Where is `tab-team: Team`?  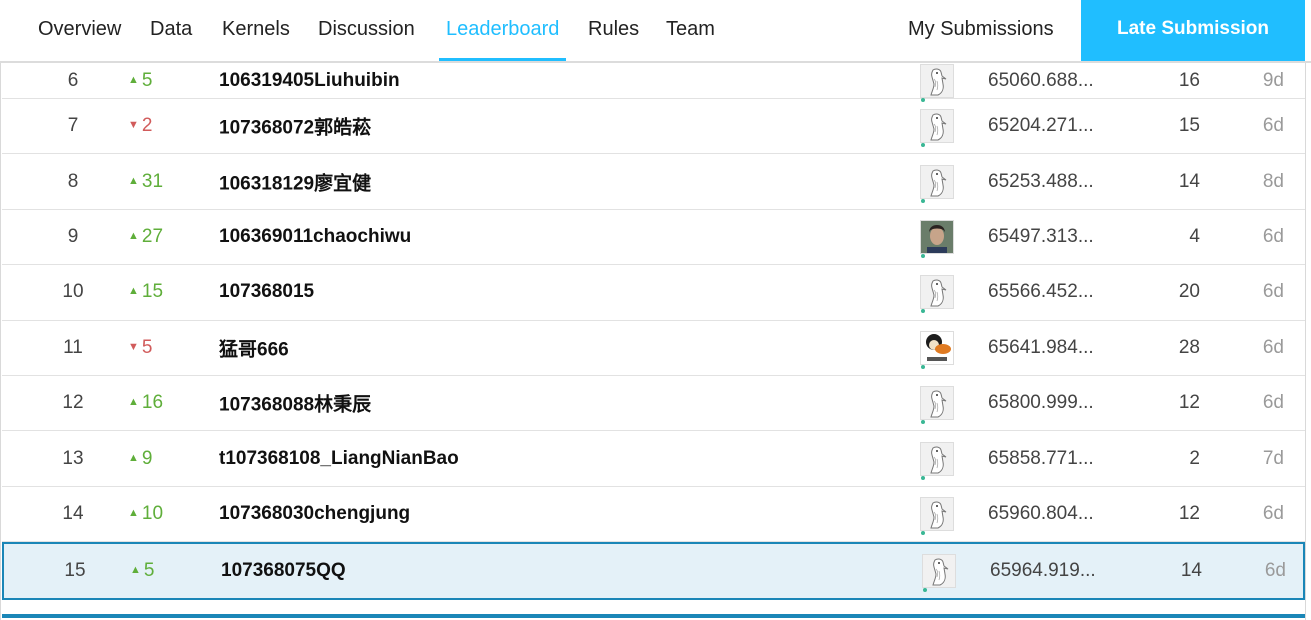
tab-team: Team is located at coordinates (690, 30).